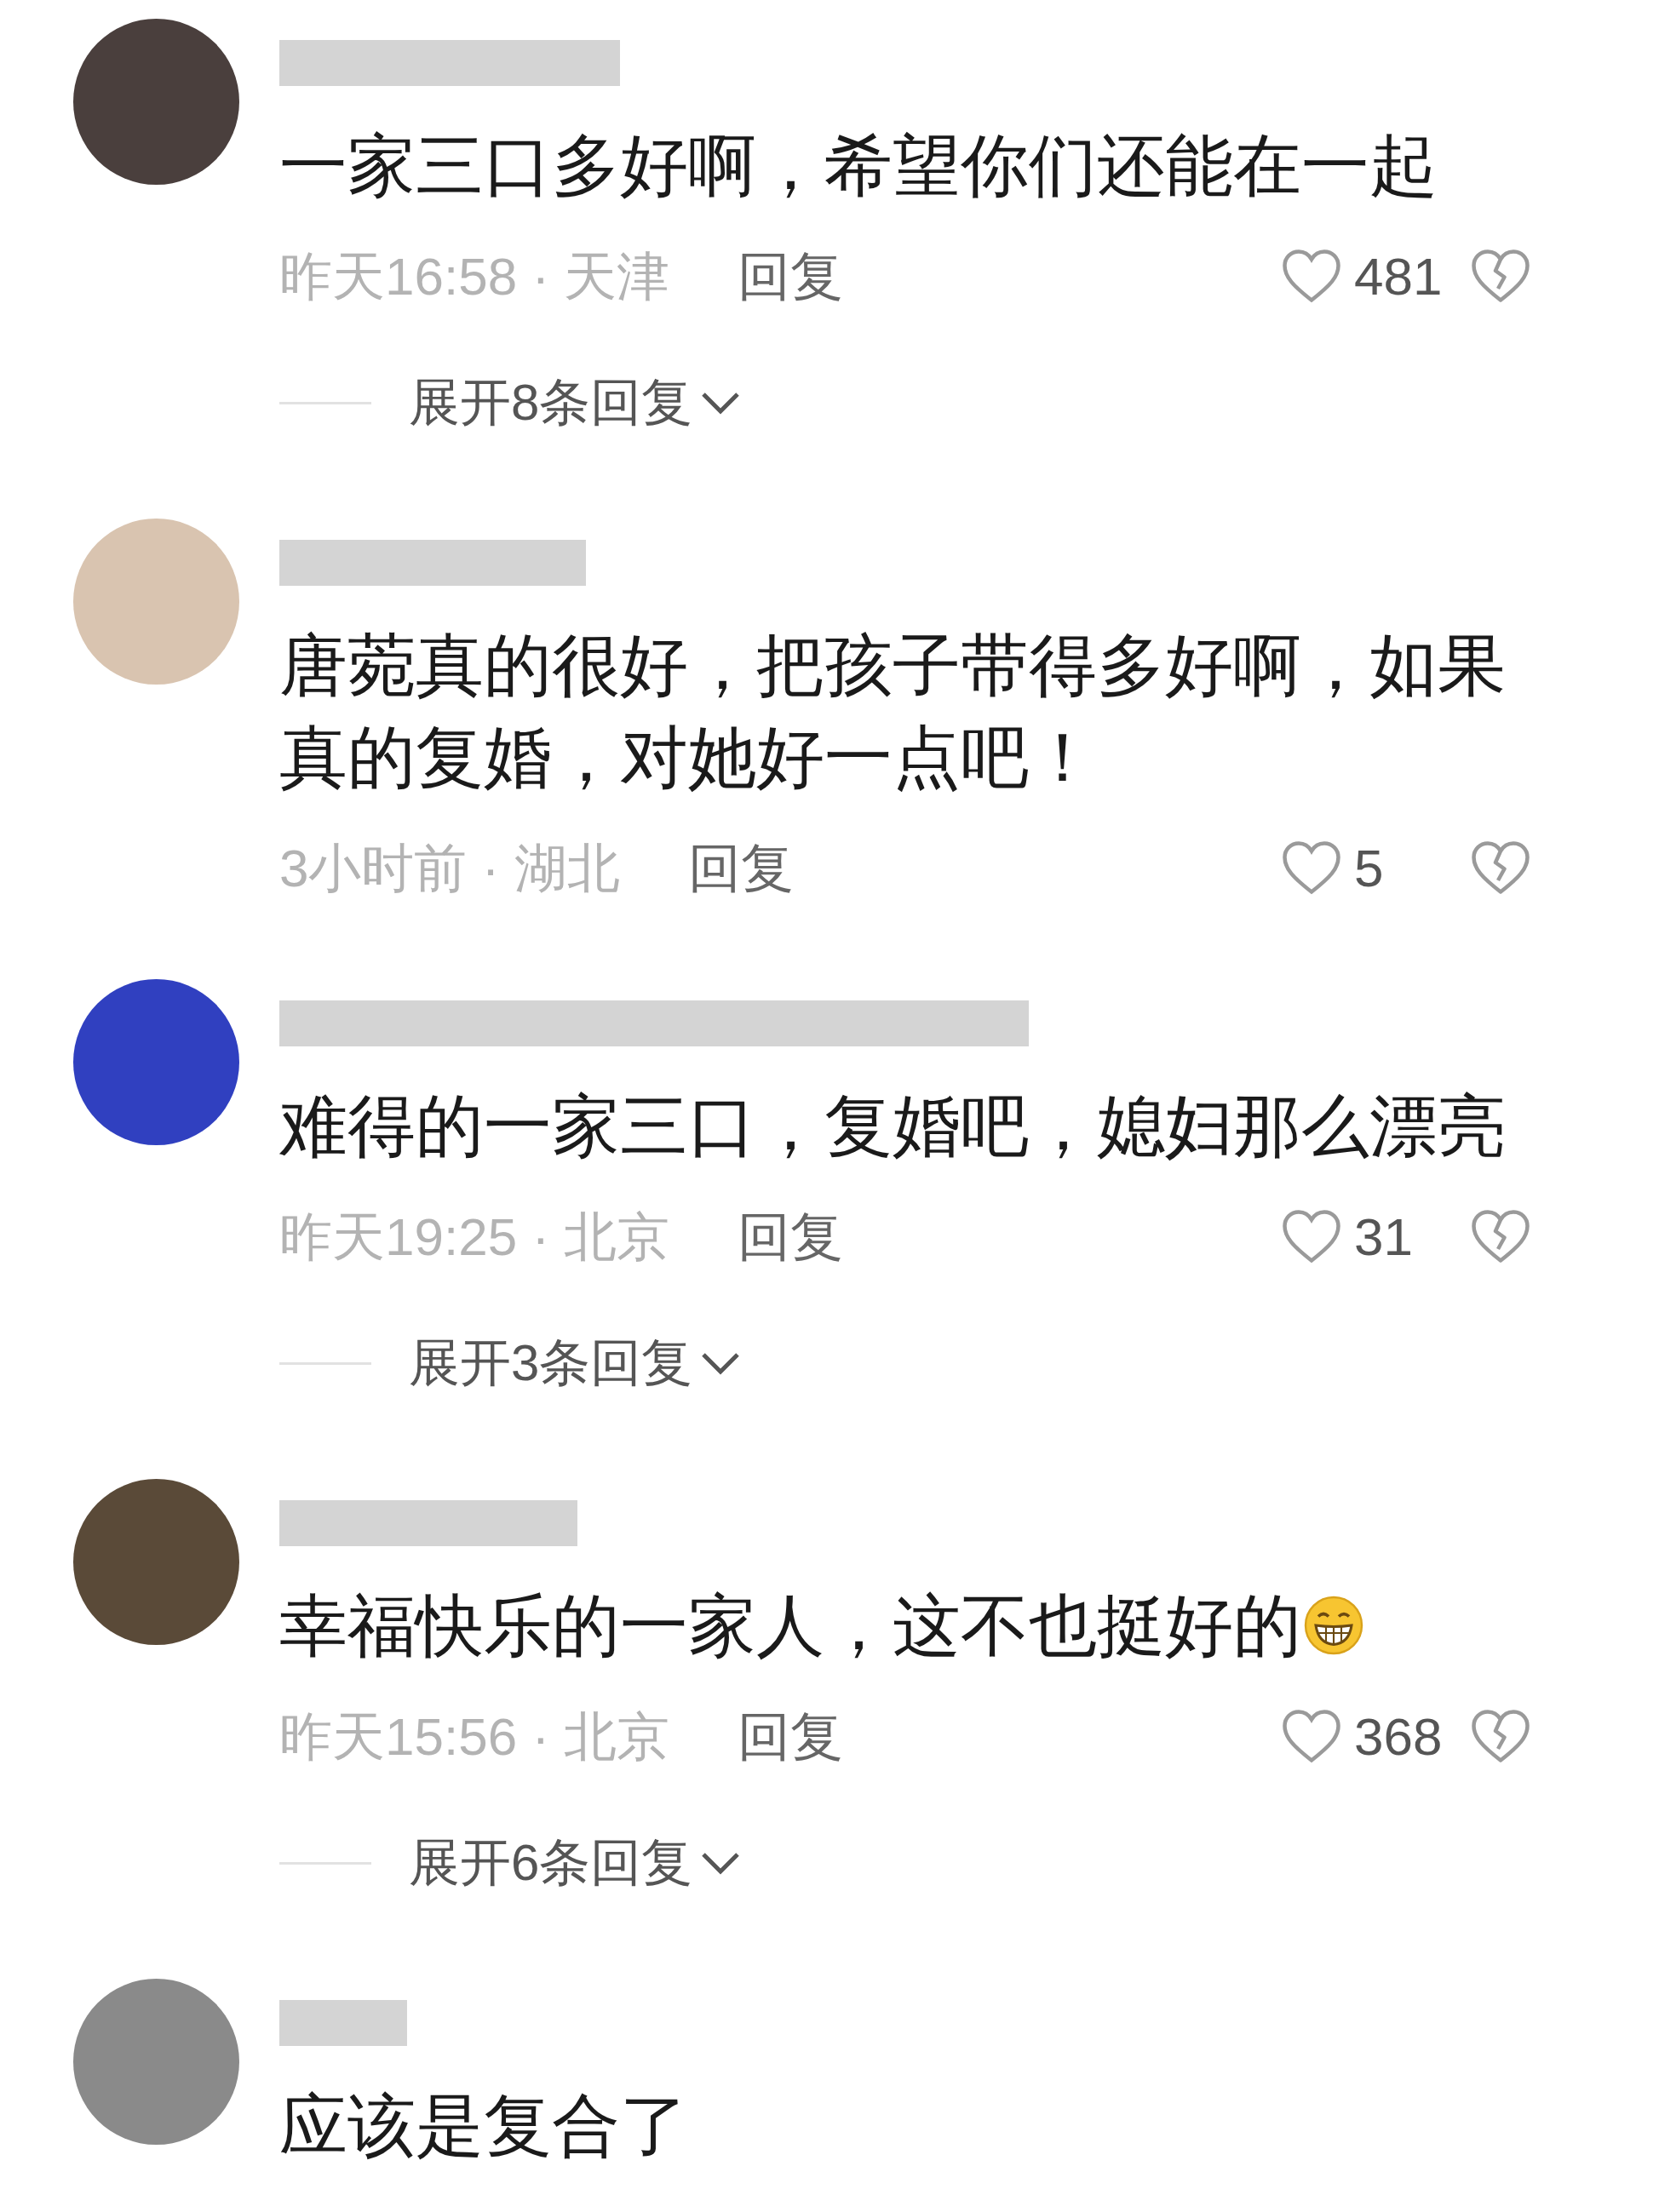 This screenshot has height=2212, width=1659. I want to click on comment-text: 应该是复合了, so click(484, 2126).